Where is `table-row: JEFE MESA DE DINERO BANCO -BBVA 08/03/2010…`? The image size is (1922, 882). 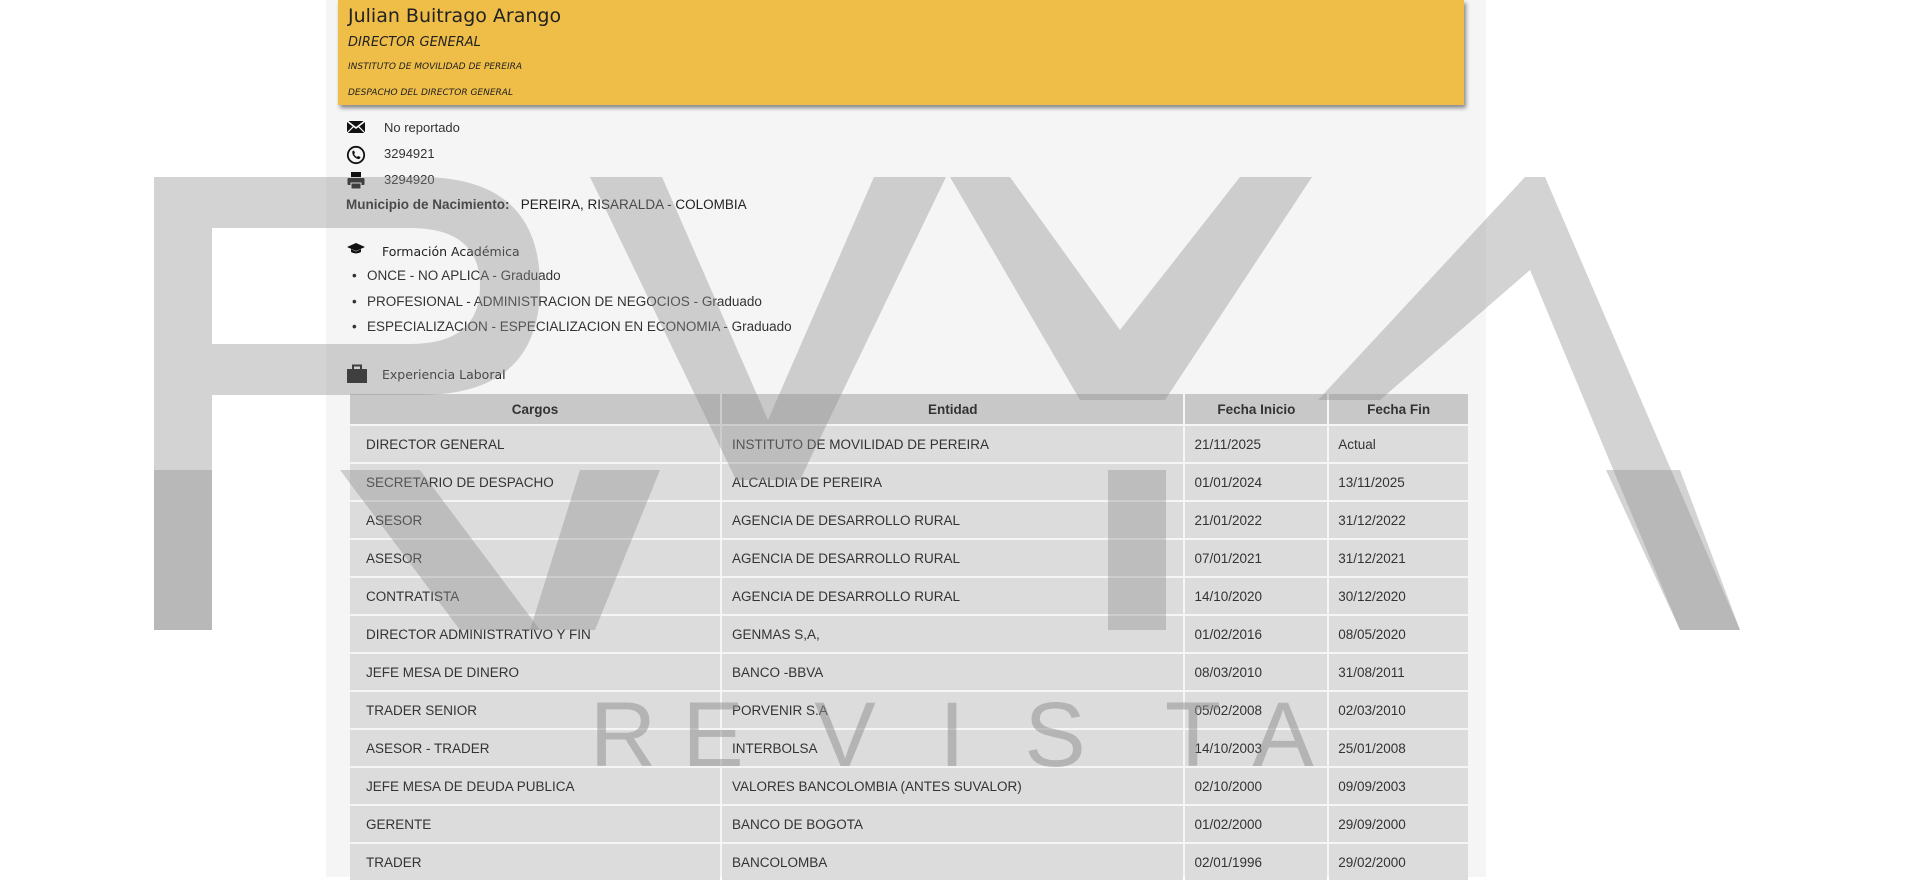
table-row: JEFE MESA DE DINERO BANCO -BBVA 08/03/2010… is located at coordinates (909, 672).